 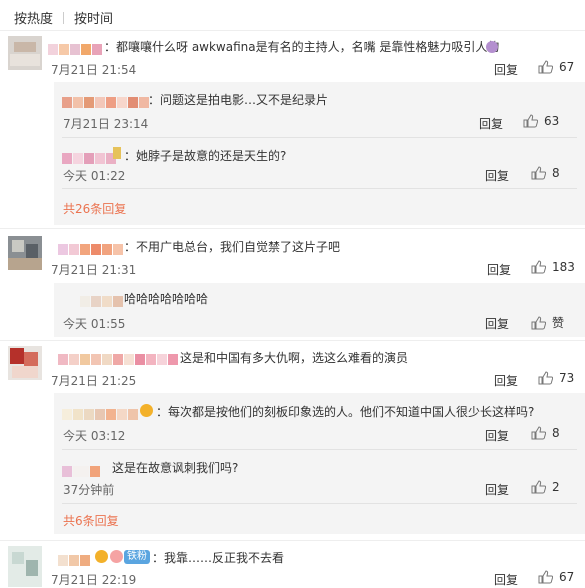 I want to click on like-count: 63, so click(x=552, y=121).